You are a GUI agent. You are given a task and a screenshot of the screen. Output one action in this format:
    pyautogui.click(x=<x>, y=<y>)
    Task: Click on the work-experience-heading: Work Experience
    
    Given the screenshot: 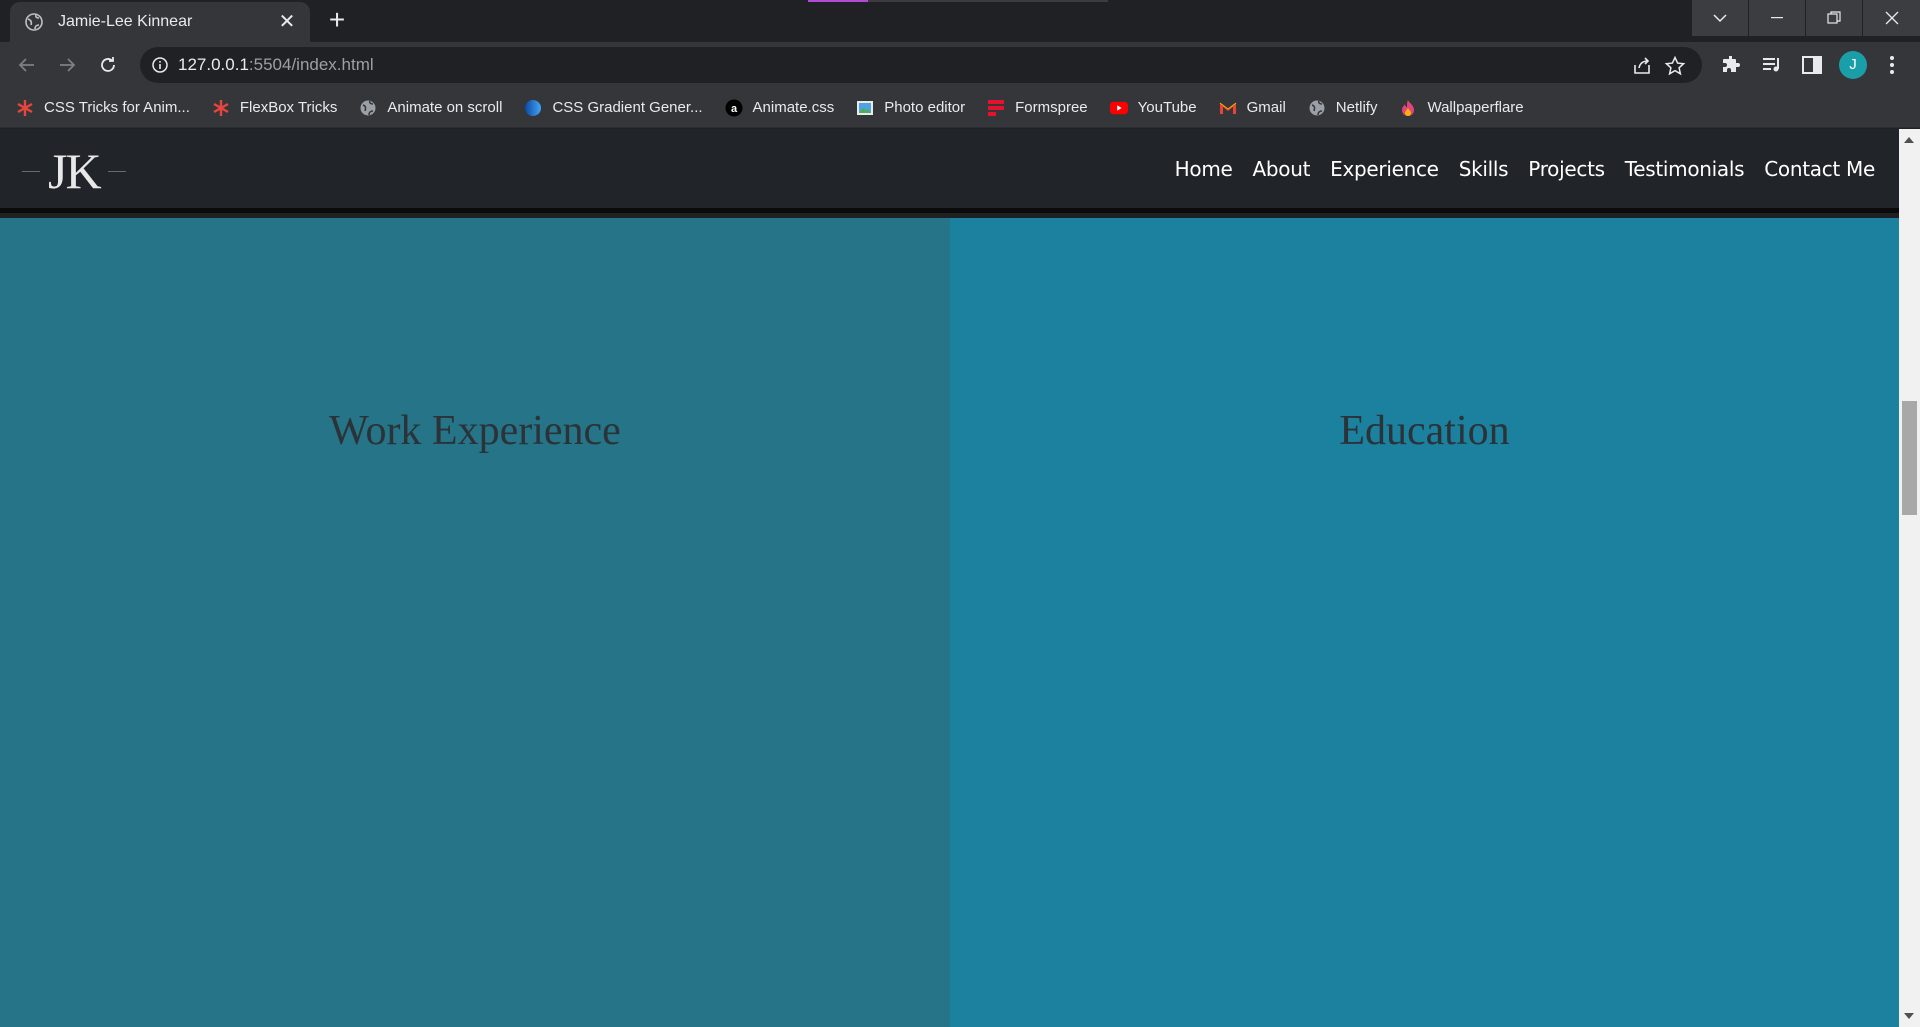 What is the action you would take?
    pyautogui.click(x=475, y=431)
    